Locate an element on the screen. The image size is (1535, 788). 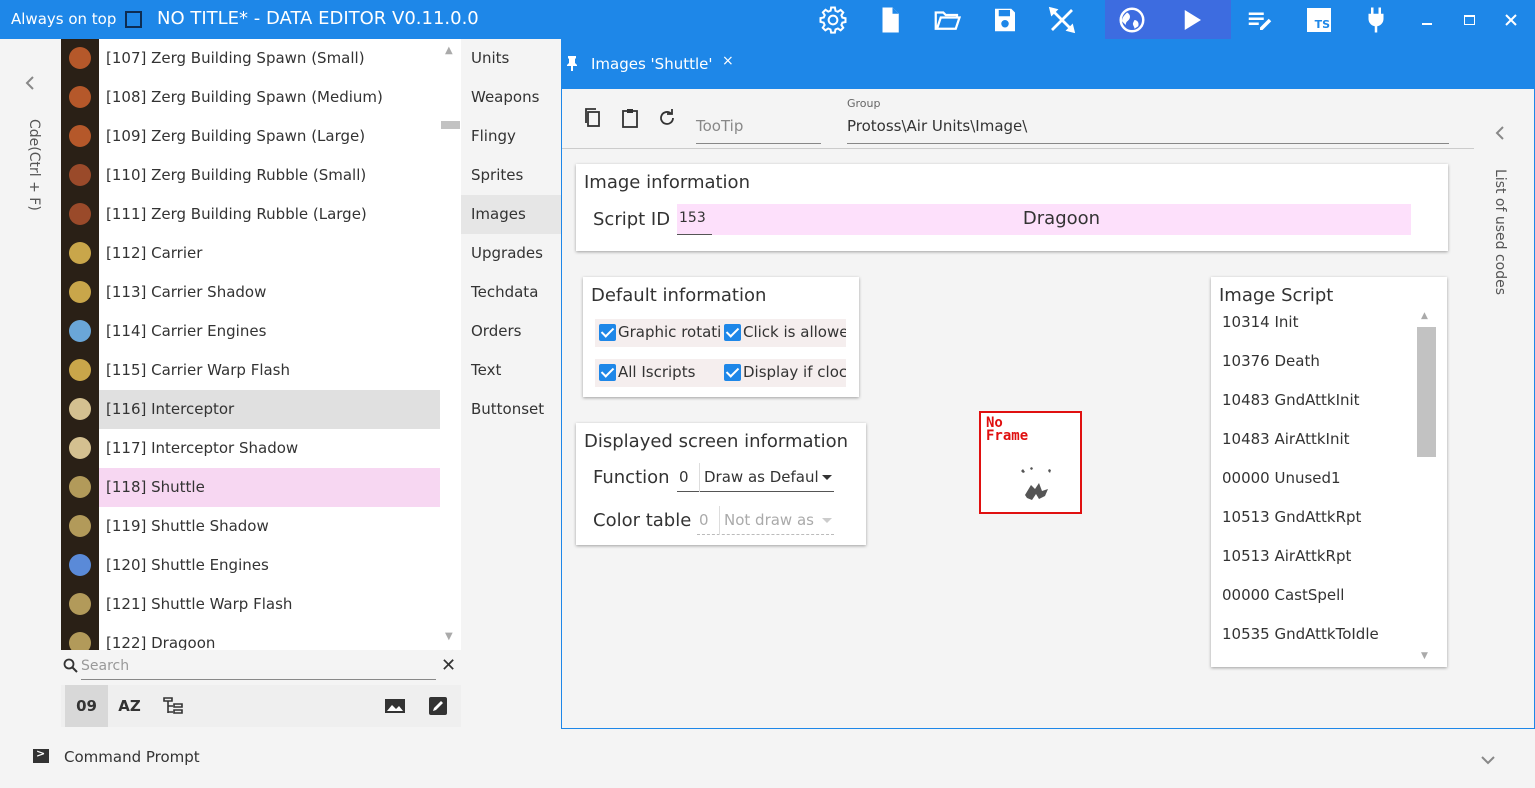
maximize-button is located at coordinates (1469, 19).